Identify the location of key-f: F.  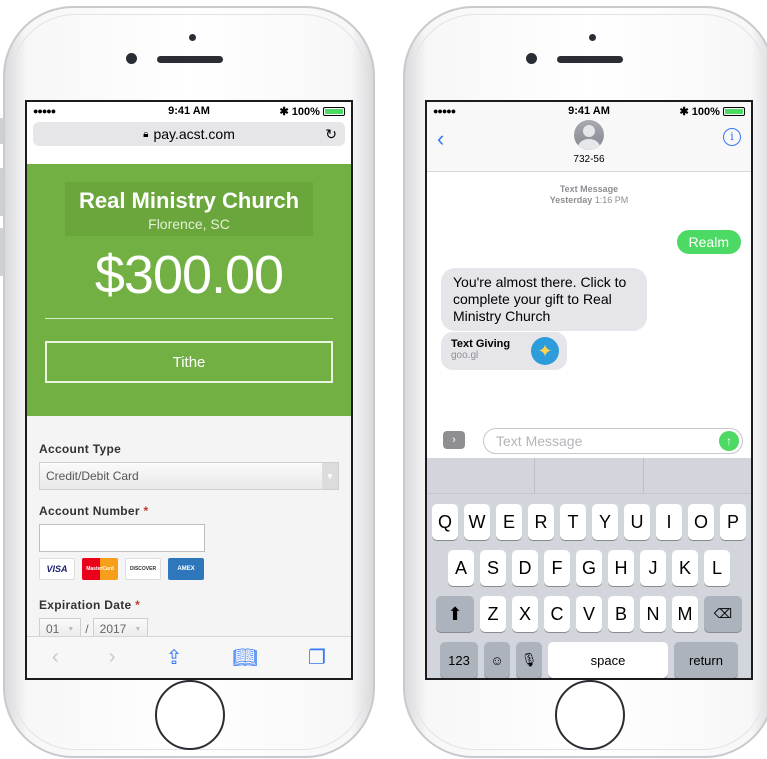
(557, 568).